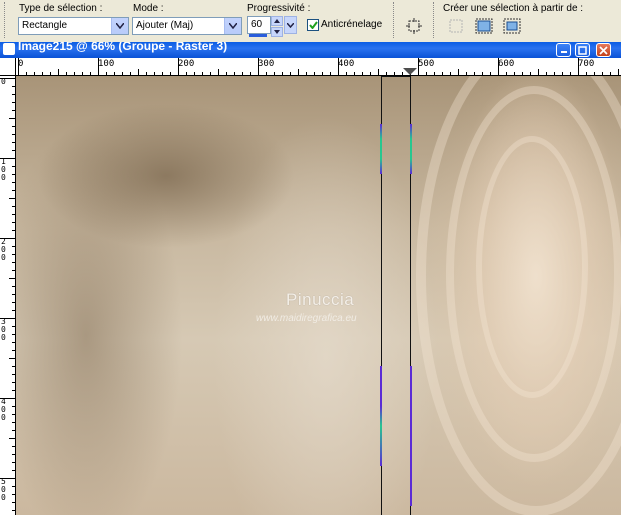  Describe the element at coordinates (506, 64) in the screenshot. I see `ruler-label: 600` at that location.